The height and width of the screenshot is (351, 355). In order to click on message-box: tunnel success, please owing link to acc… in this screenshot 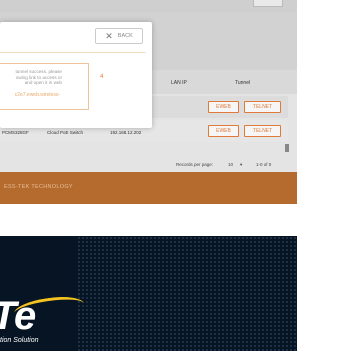, I will do `click(44, 86)`.